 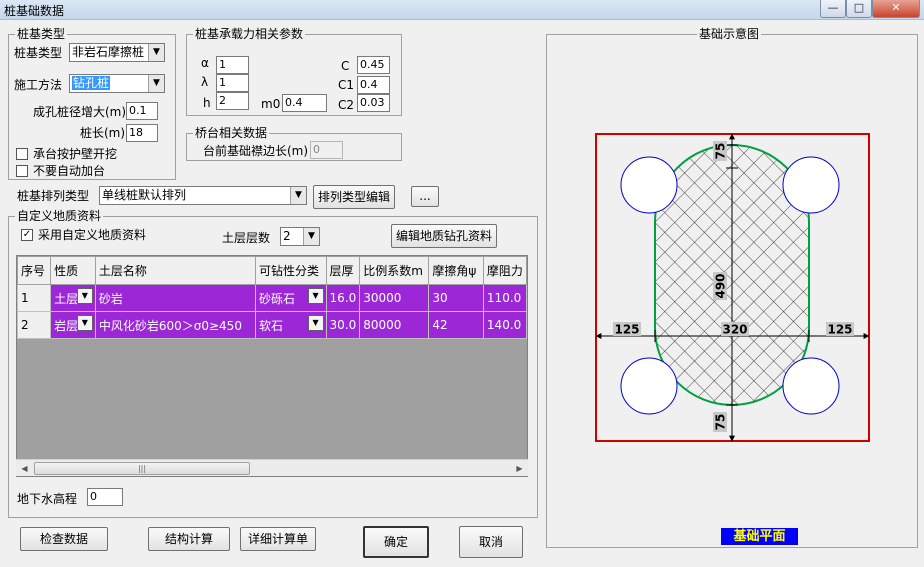 What do you see at coordinates (394, 298) in the screenshot?
I see `coefficient-cell: 30000` at bounding box center [394, 298].